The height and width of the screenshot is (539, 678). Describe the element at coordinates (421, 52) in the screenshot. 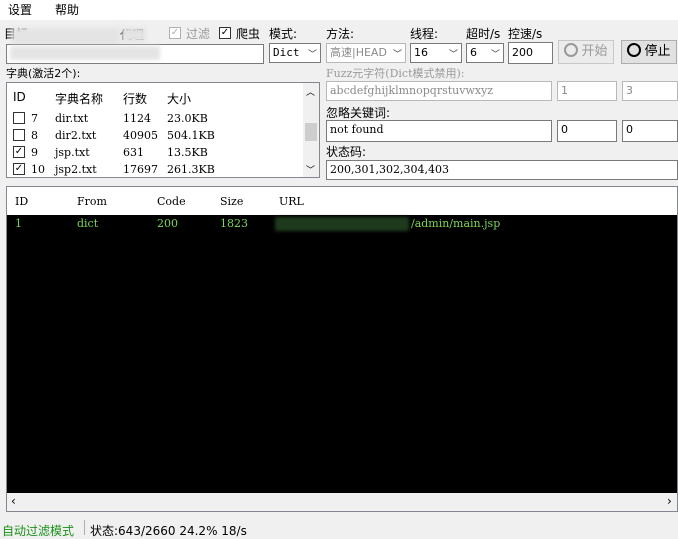

I see `threads-value: 16` at that location.